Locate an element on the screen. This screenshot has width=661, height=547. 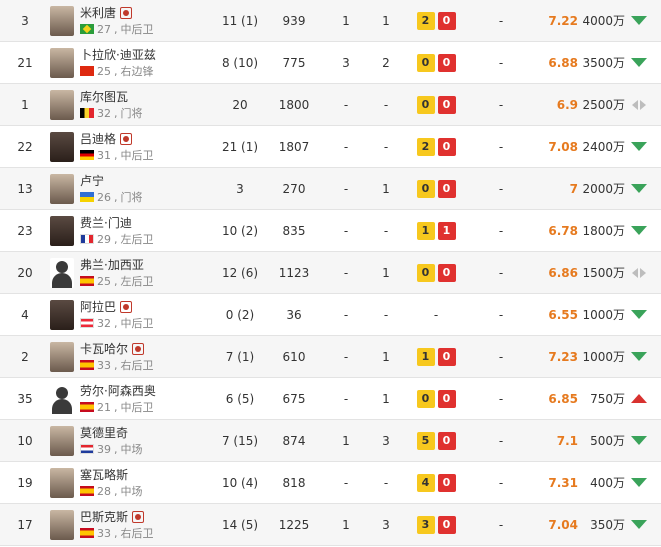
germany-flag-icon is located at coordinates (87, 155).